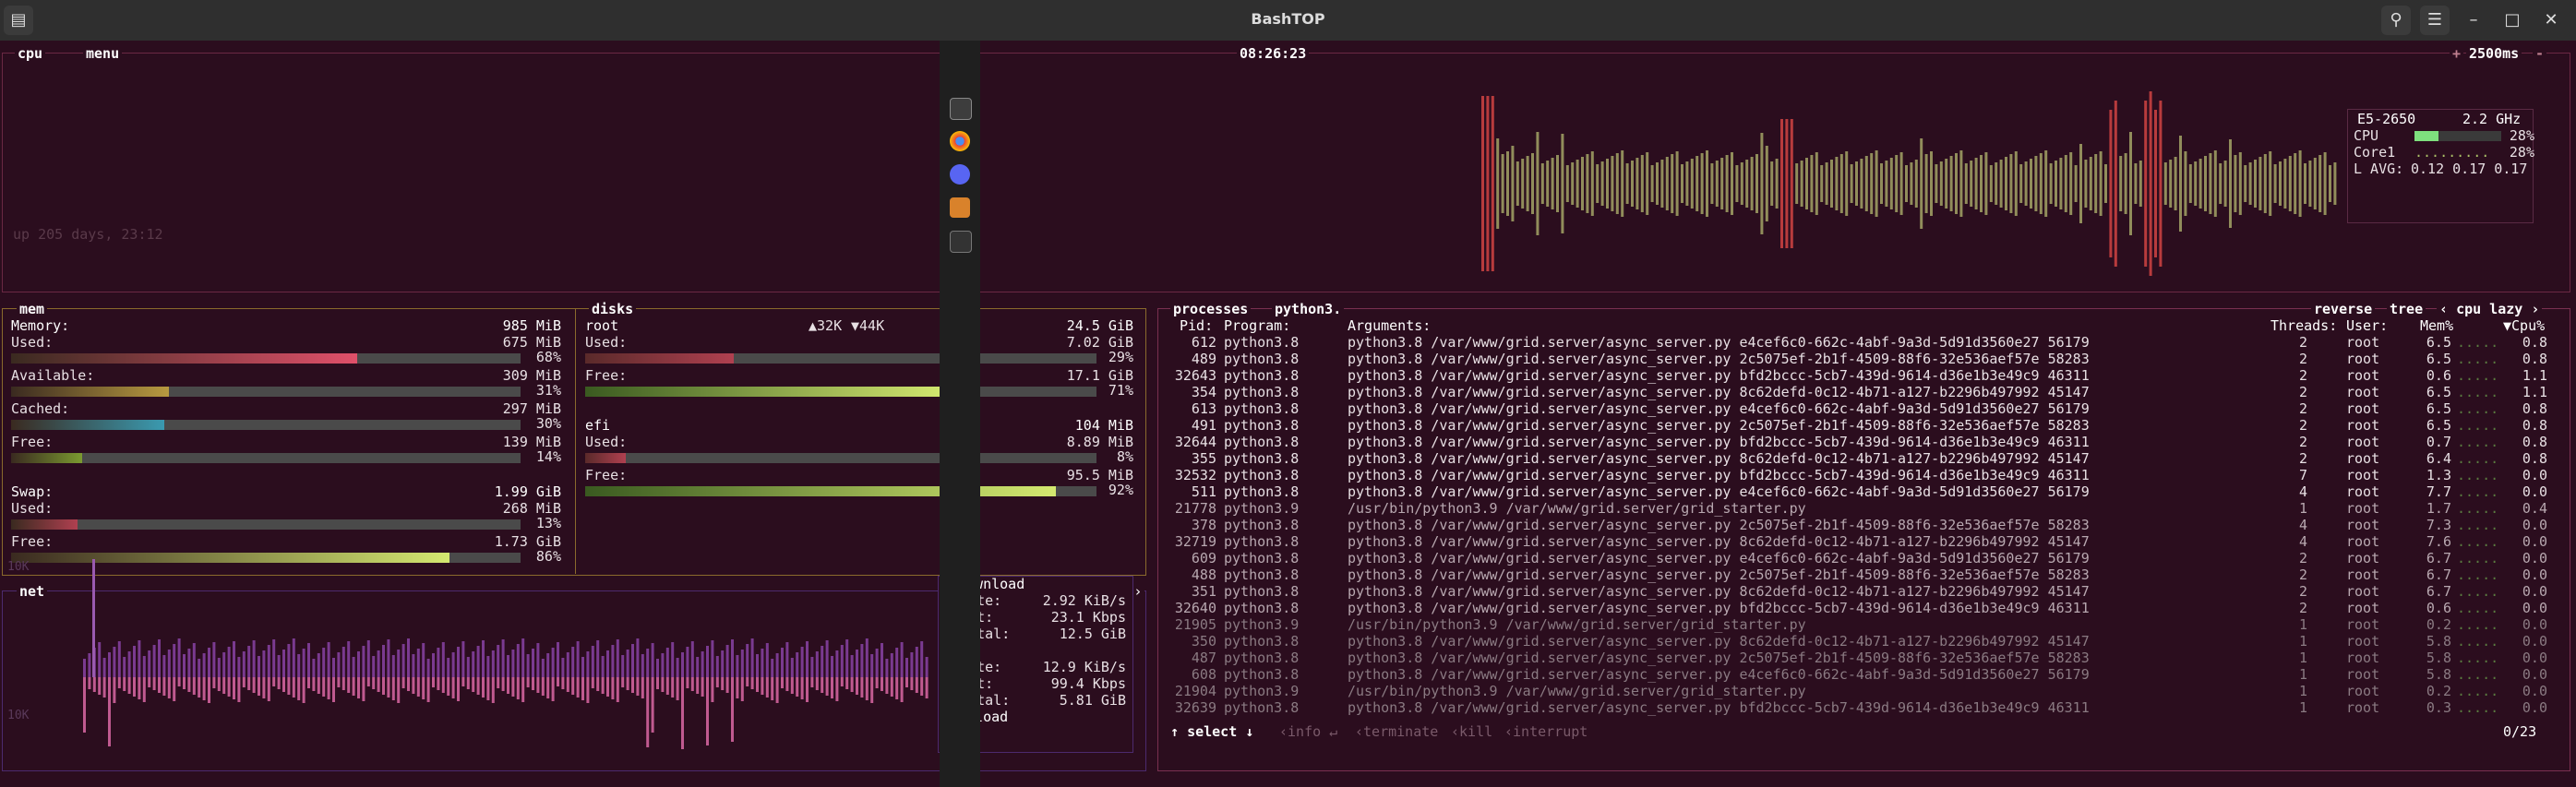  Describe the element at coordinates (2535, 624) in the screenshot. I see `proc-cell-cpu: 0.0` at that location.